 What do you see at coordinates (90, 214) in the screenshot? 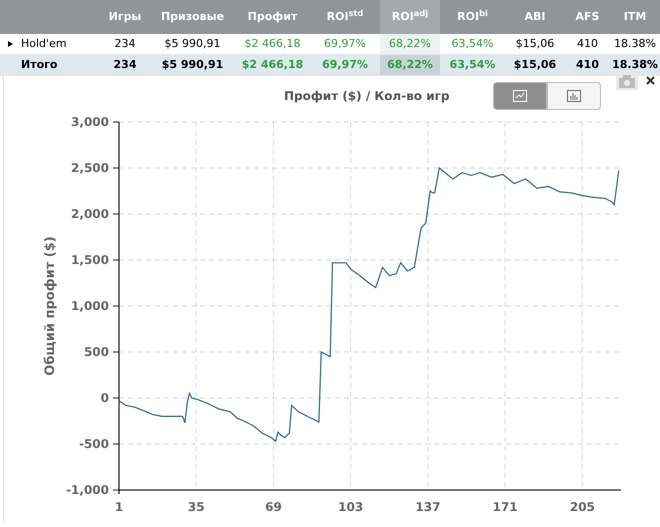
I see `y-tick-label: 2,000` at bounding box center [90, 214].